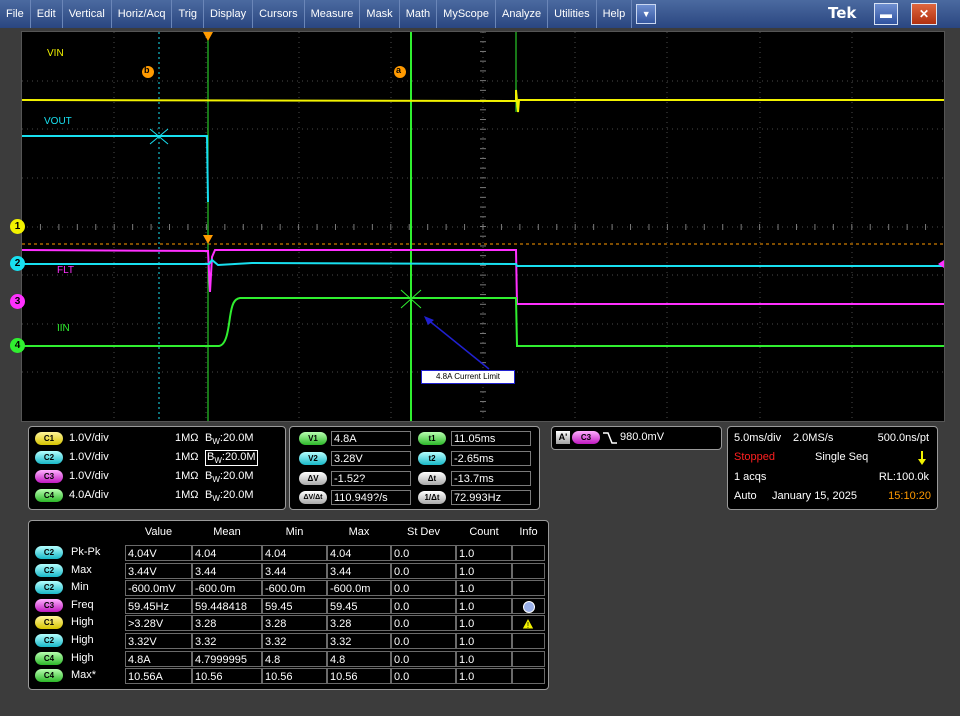 This screenshot has height=716, width=960. Describe the element at coordinates (646, 14) in the screenshot. I see `menu-dropdown-icon: ▼` at that location.